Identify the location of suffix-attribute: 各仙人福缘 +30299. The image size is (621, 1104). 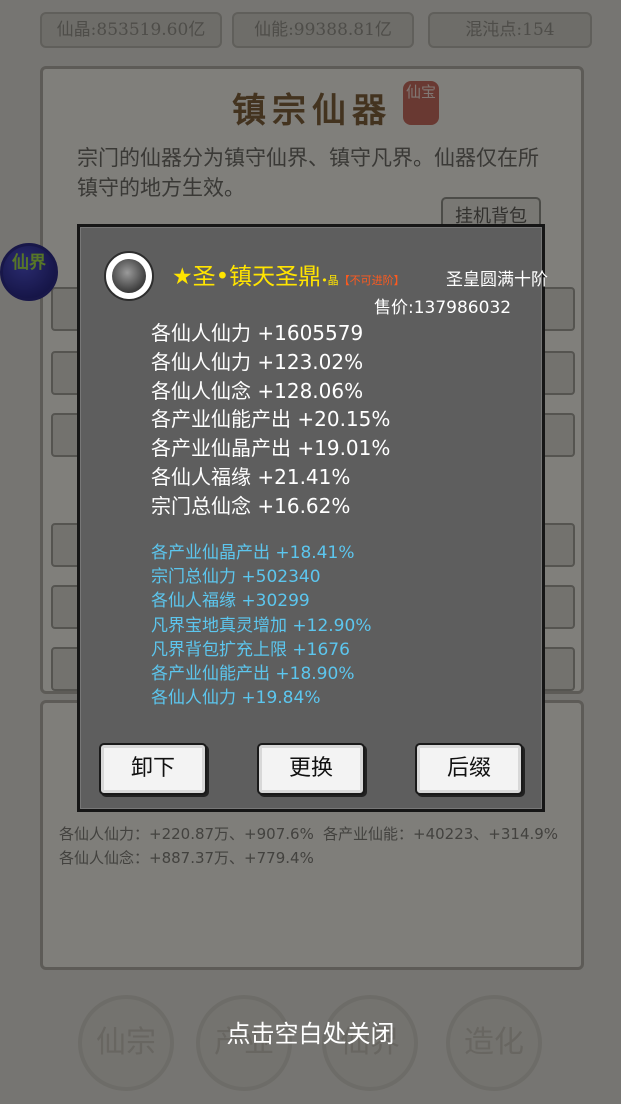
(230, 601).